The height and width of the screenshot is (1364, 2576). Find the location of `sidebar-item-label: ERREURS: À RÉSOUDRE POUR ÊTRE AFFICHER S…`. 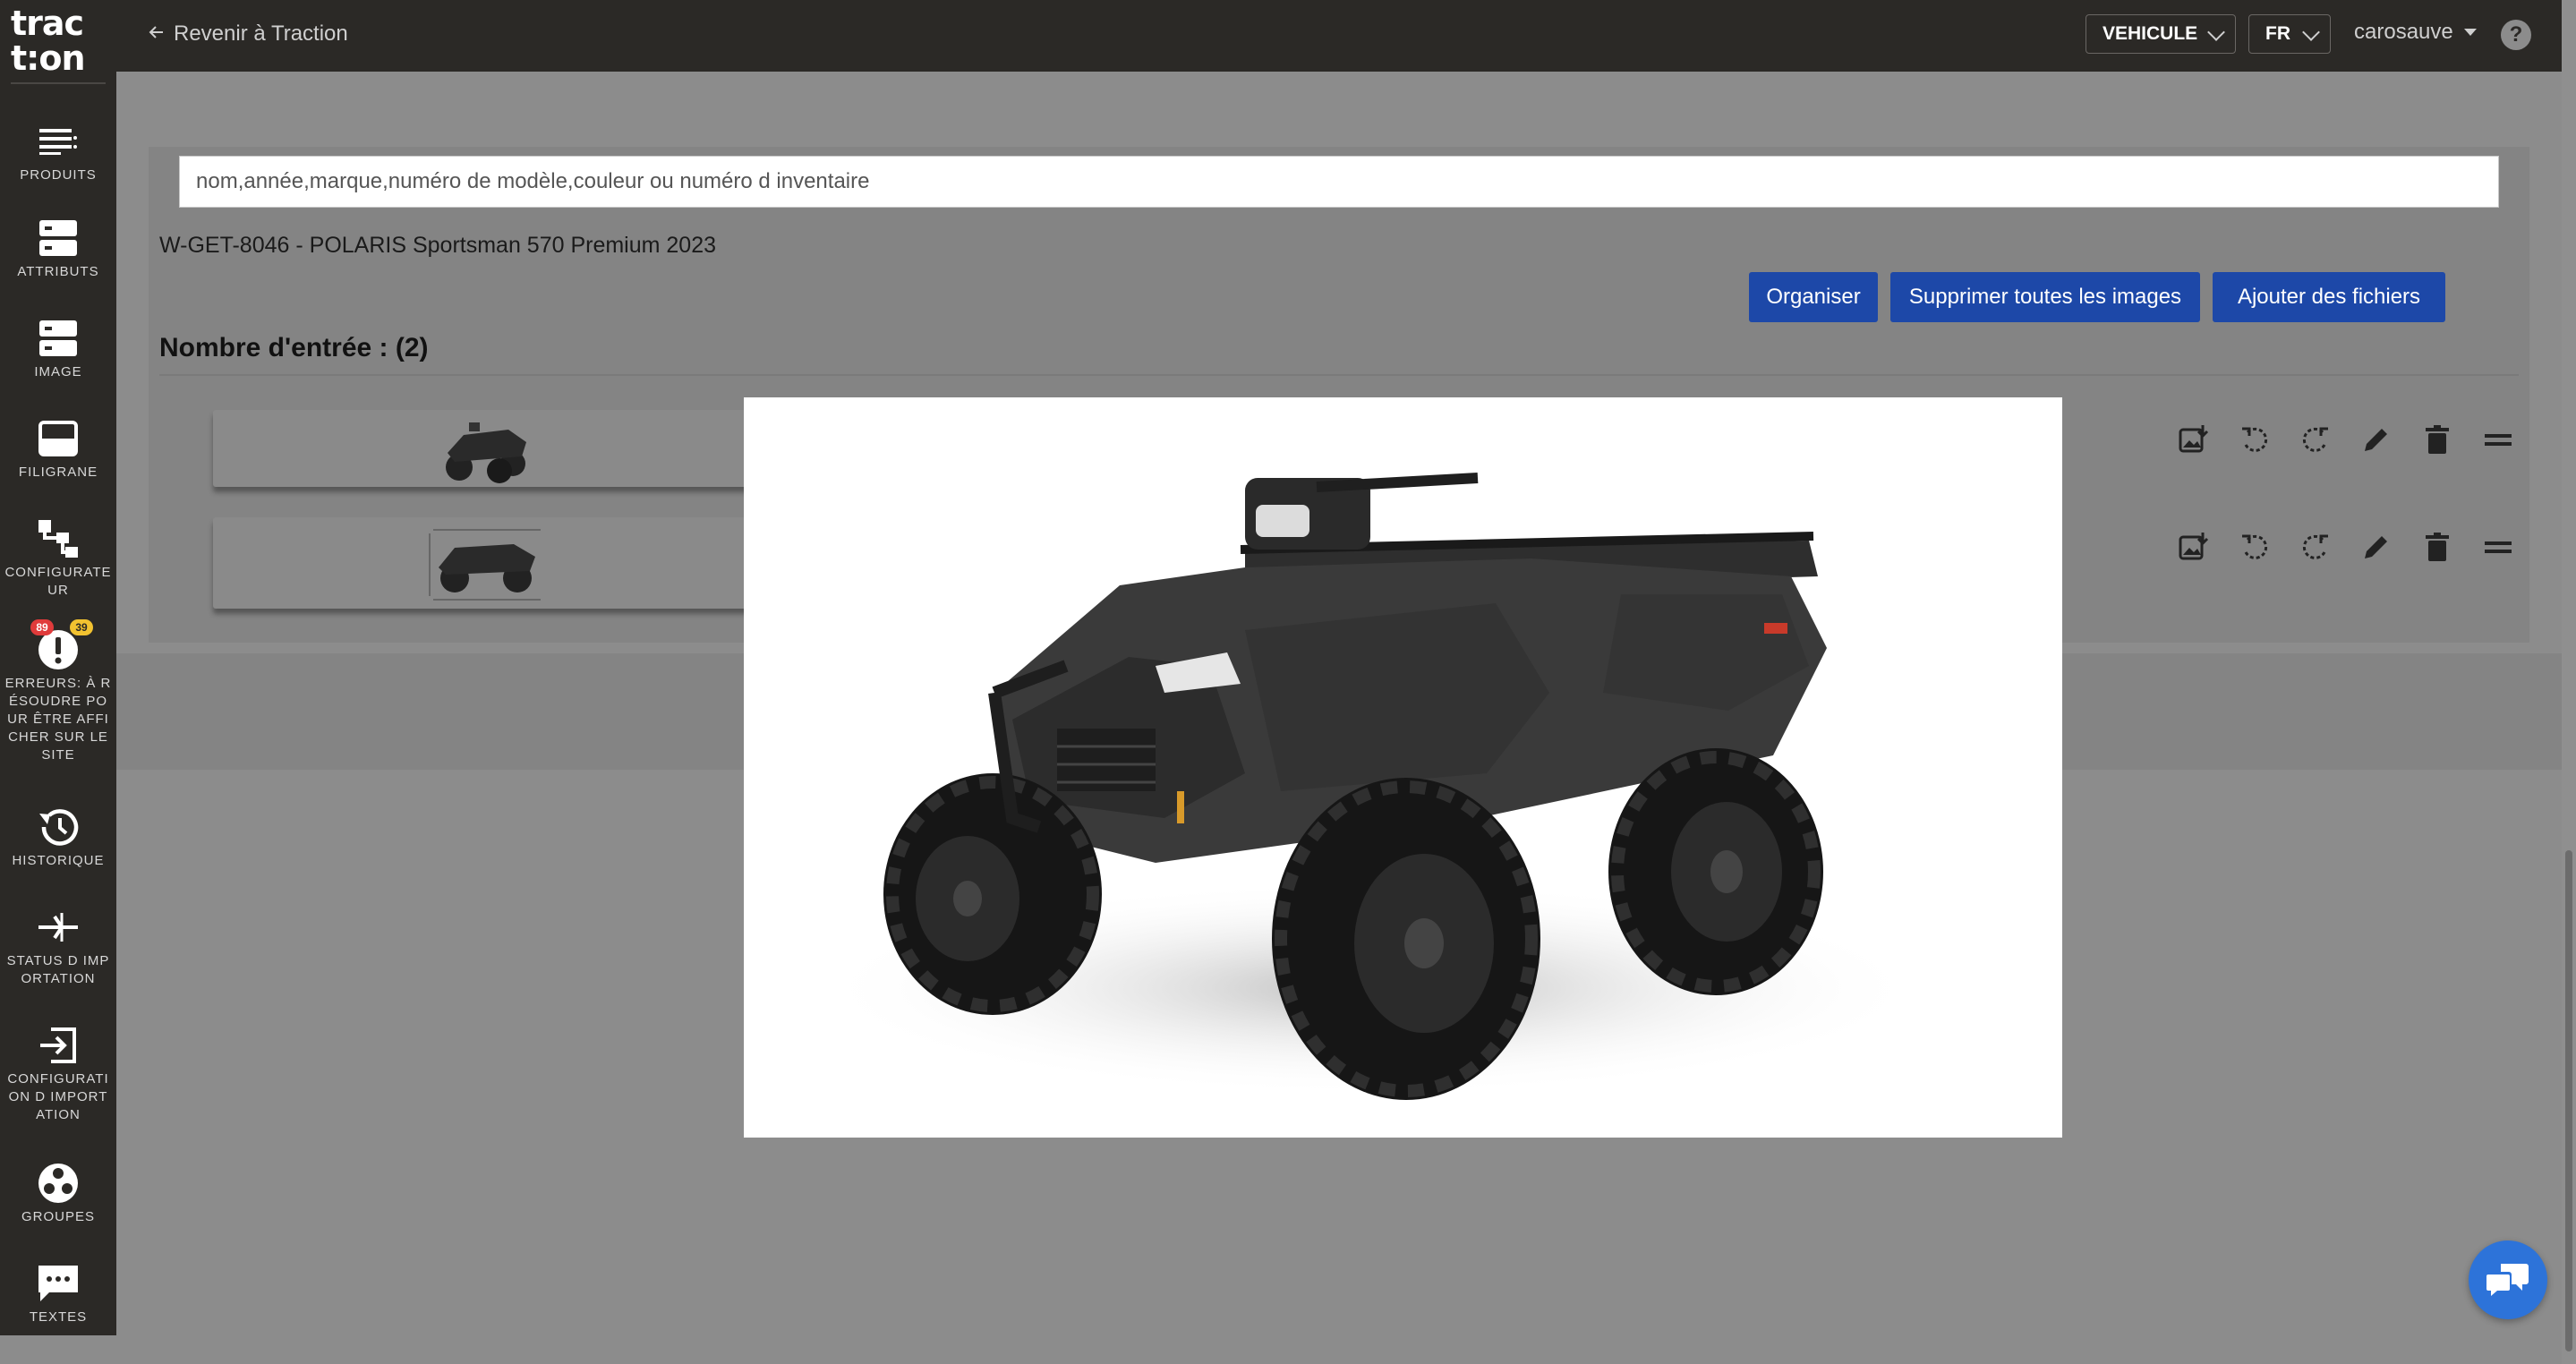

sidebar-item-label: ERREURS: À RÉSOUDRE POUR ÊTRE AFFICHER S… is located at coordinates (58, 719).